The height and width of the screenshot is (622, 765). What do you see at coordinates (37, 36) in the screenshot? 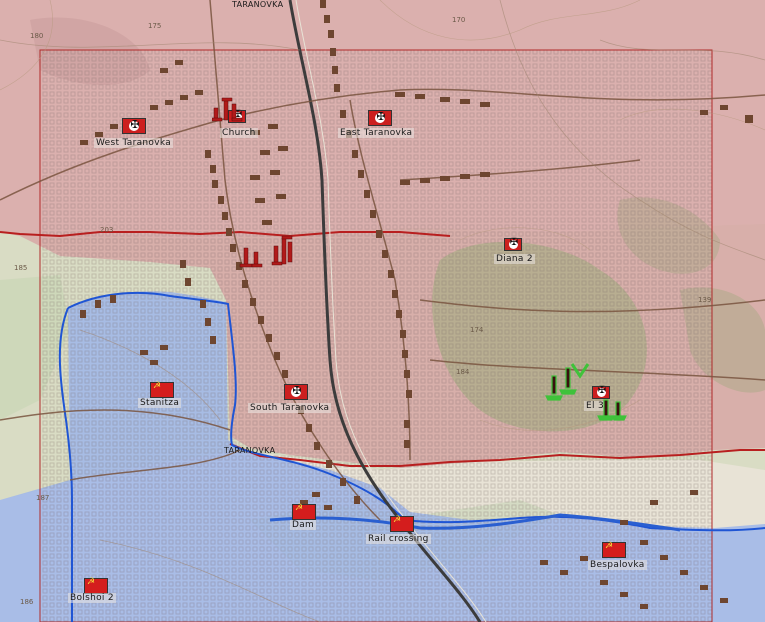
I see `contour-number: 180` at bounding box center [37, 36].